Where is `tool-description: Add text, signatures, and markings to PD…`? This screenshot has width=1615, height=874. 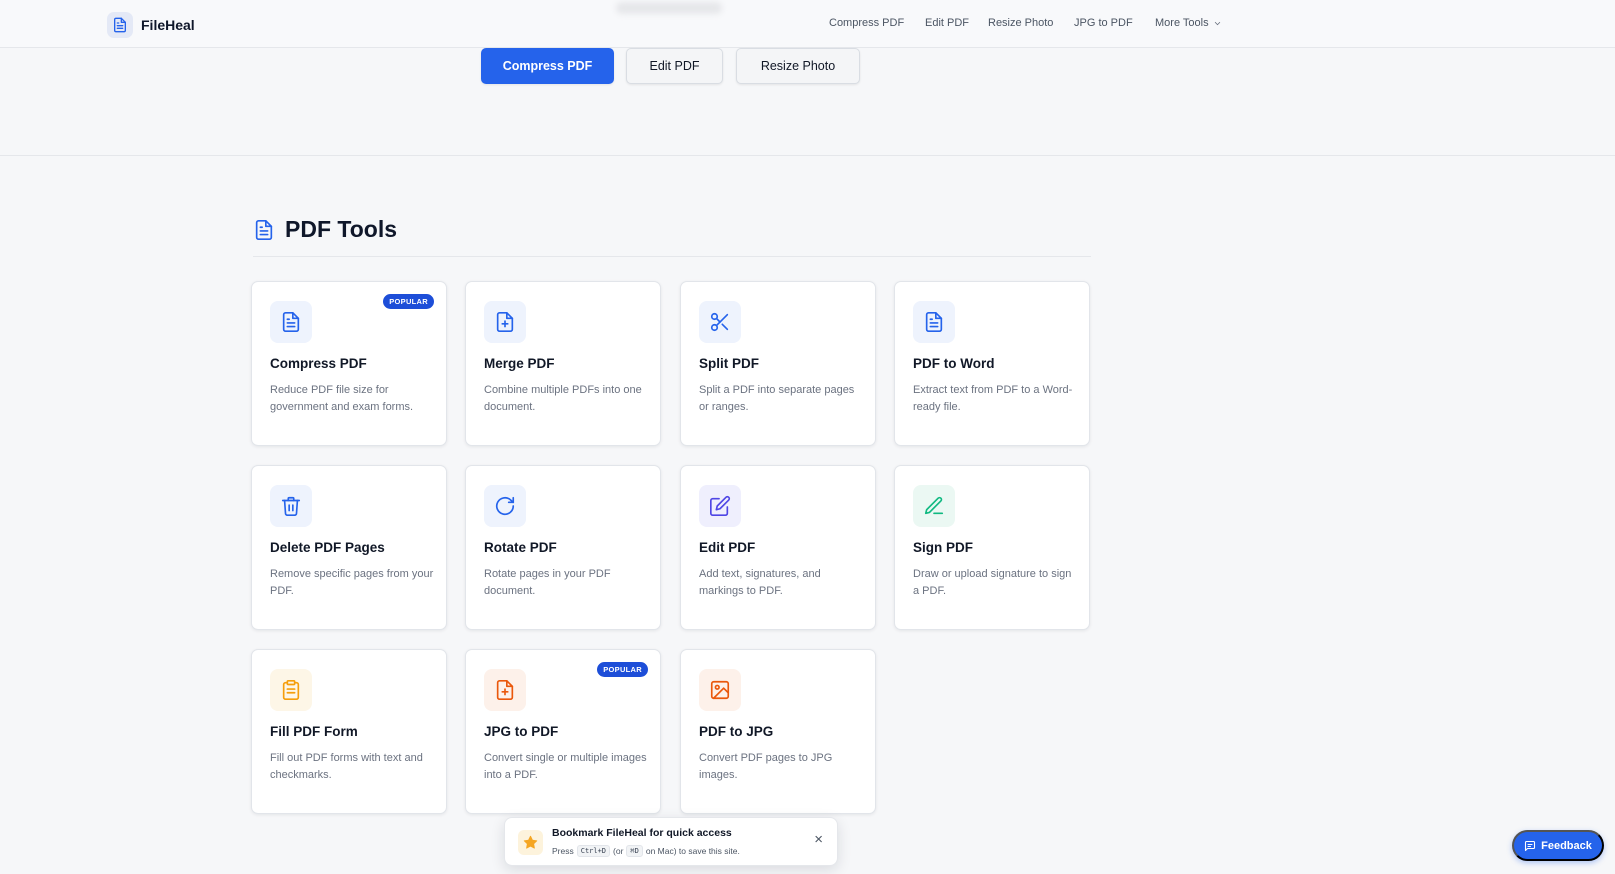 tool-description: Add text, signatures, and markings to PD… is located at coordinates (760, 582).